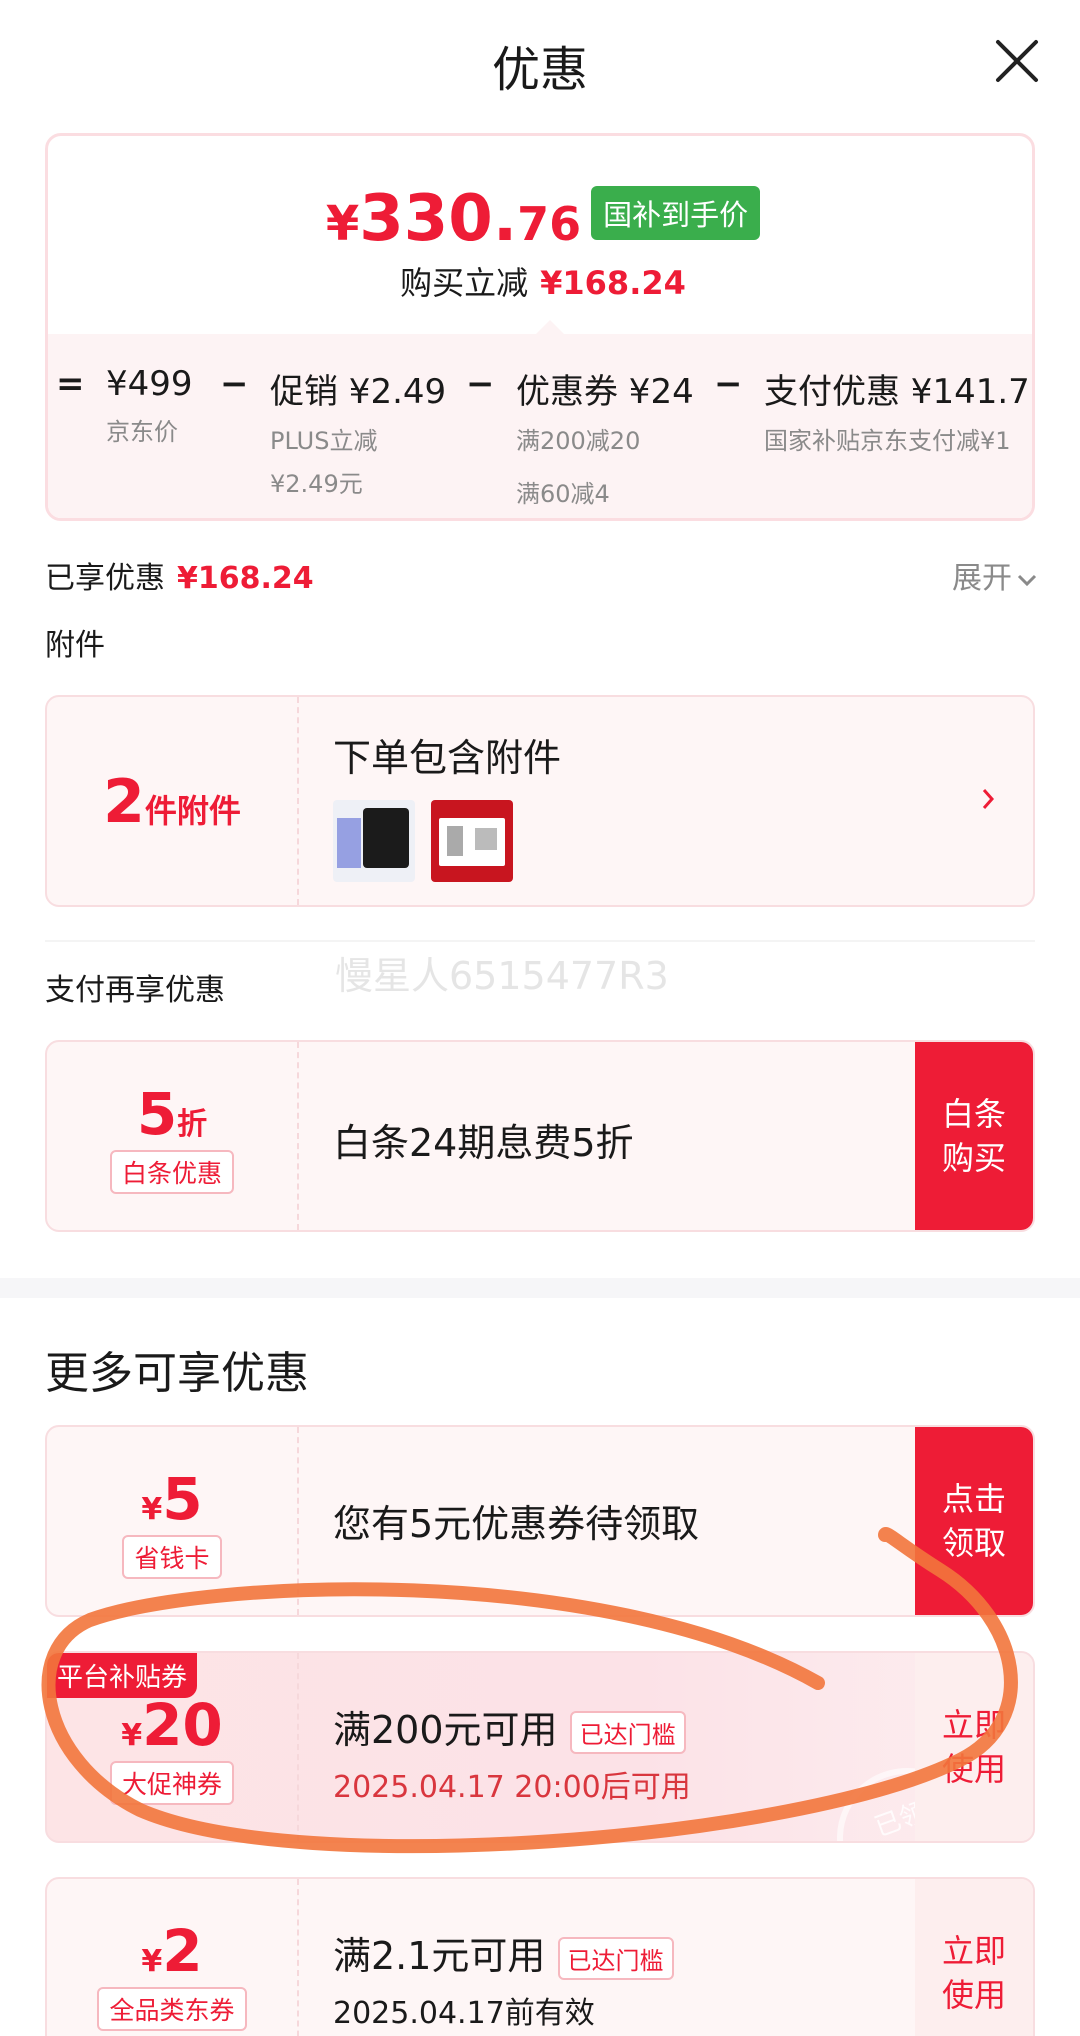 Image resolution: width=1080 pixels, height=2036 pixels. I want to click on enjoyed-discount: 已享优惠 ¥168.24, so click(179, 578).